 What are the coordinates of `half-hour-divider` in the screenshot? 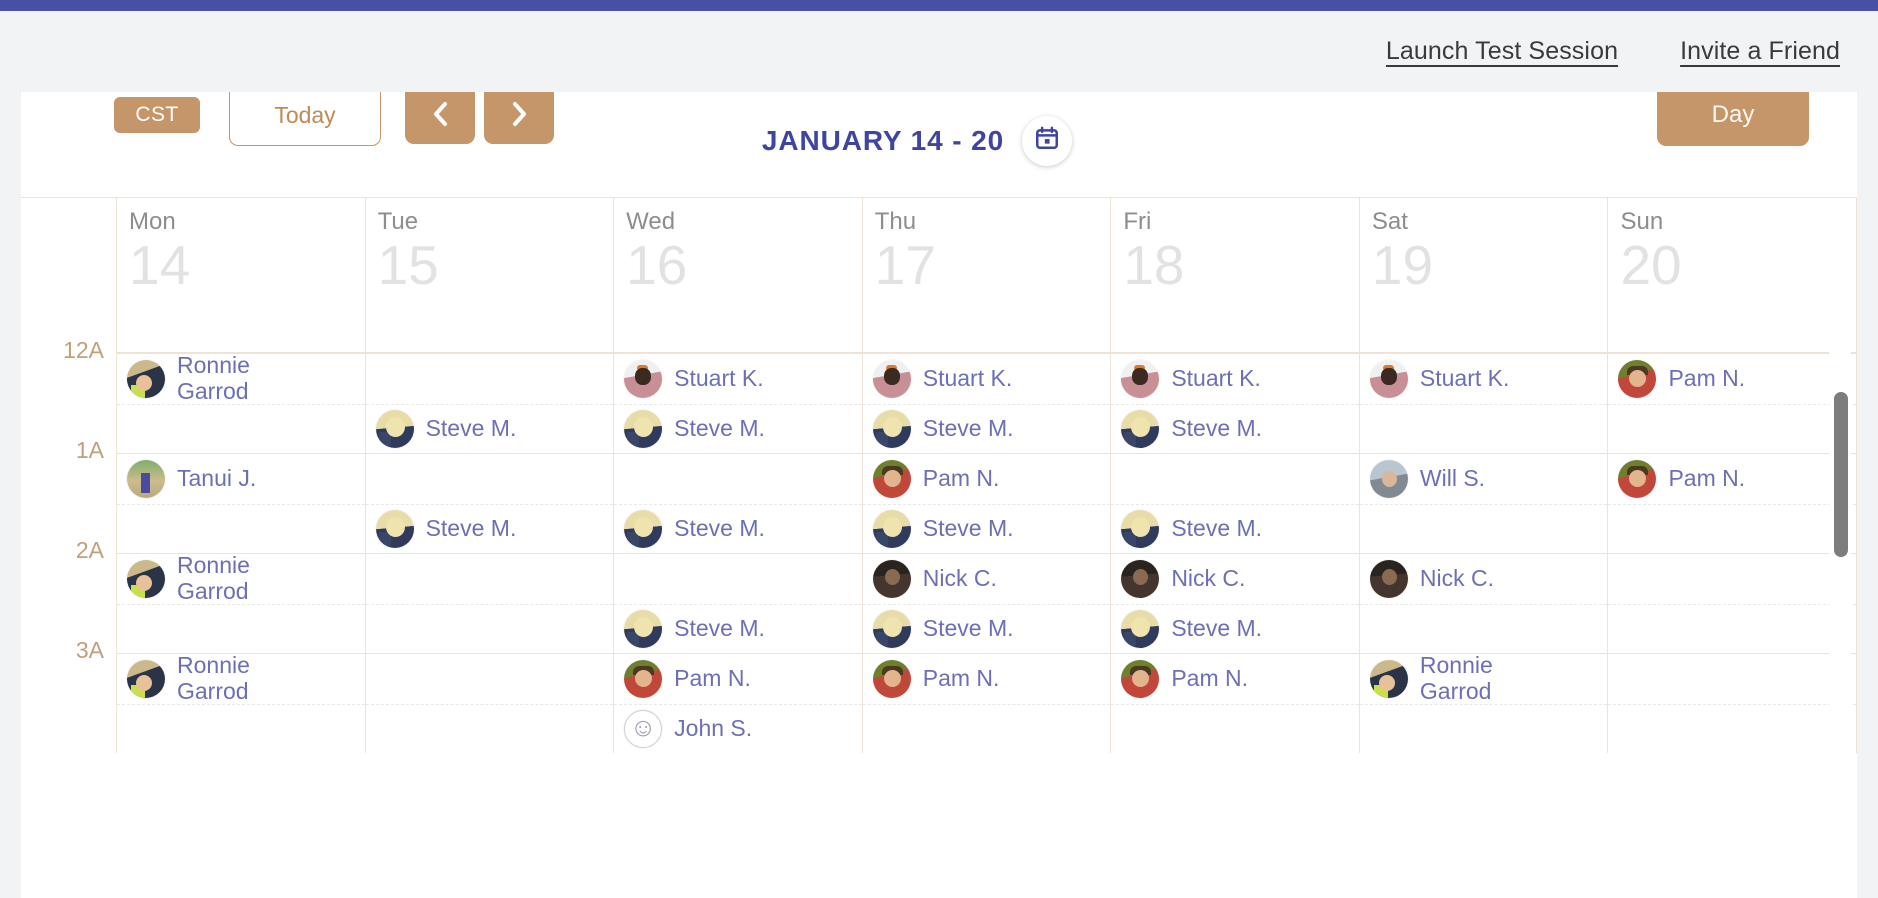 It's located at (489, 704).